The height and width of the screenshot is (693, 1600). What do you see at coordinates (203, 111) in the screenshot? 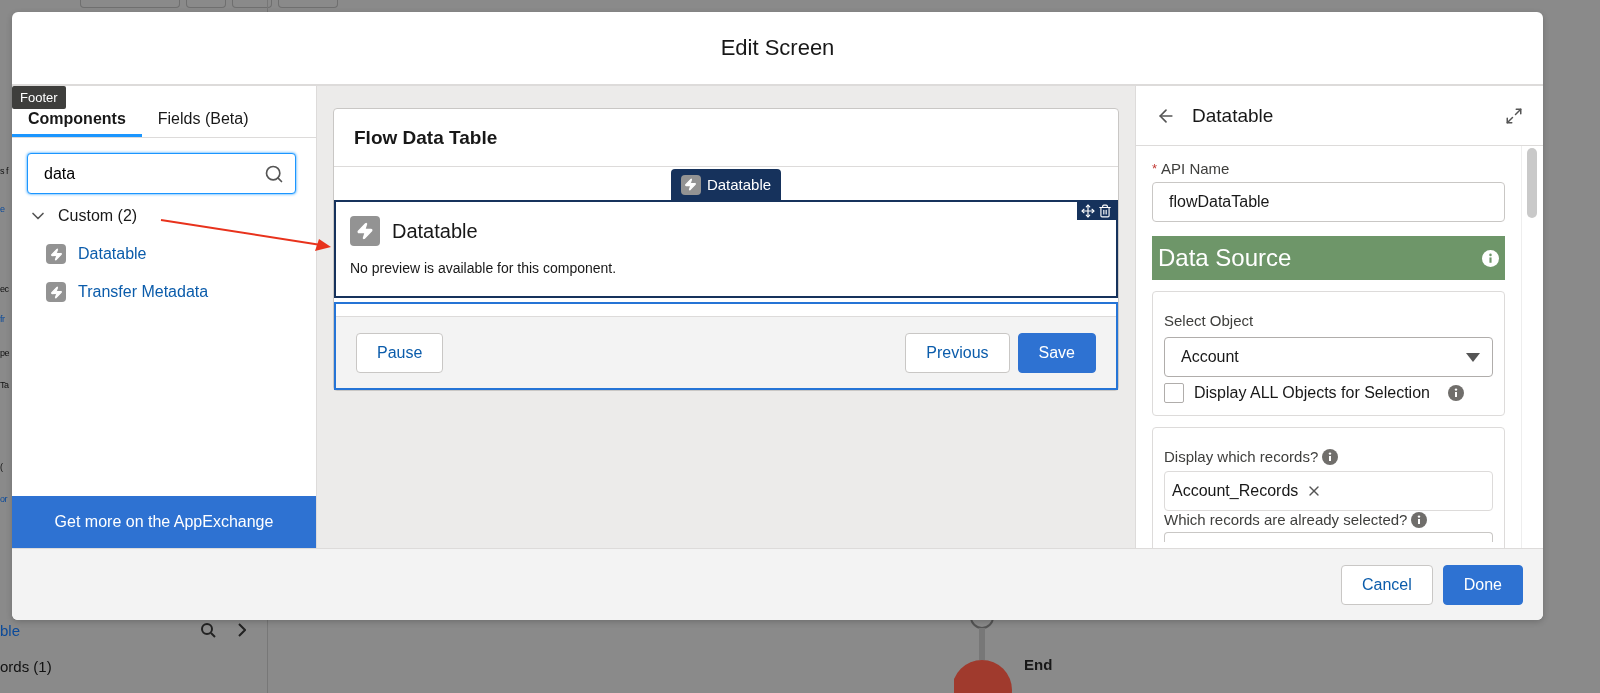
I see `panel-tab: Fields (Beta)` at bounding box center [203, 111].